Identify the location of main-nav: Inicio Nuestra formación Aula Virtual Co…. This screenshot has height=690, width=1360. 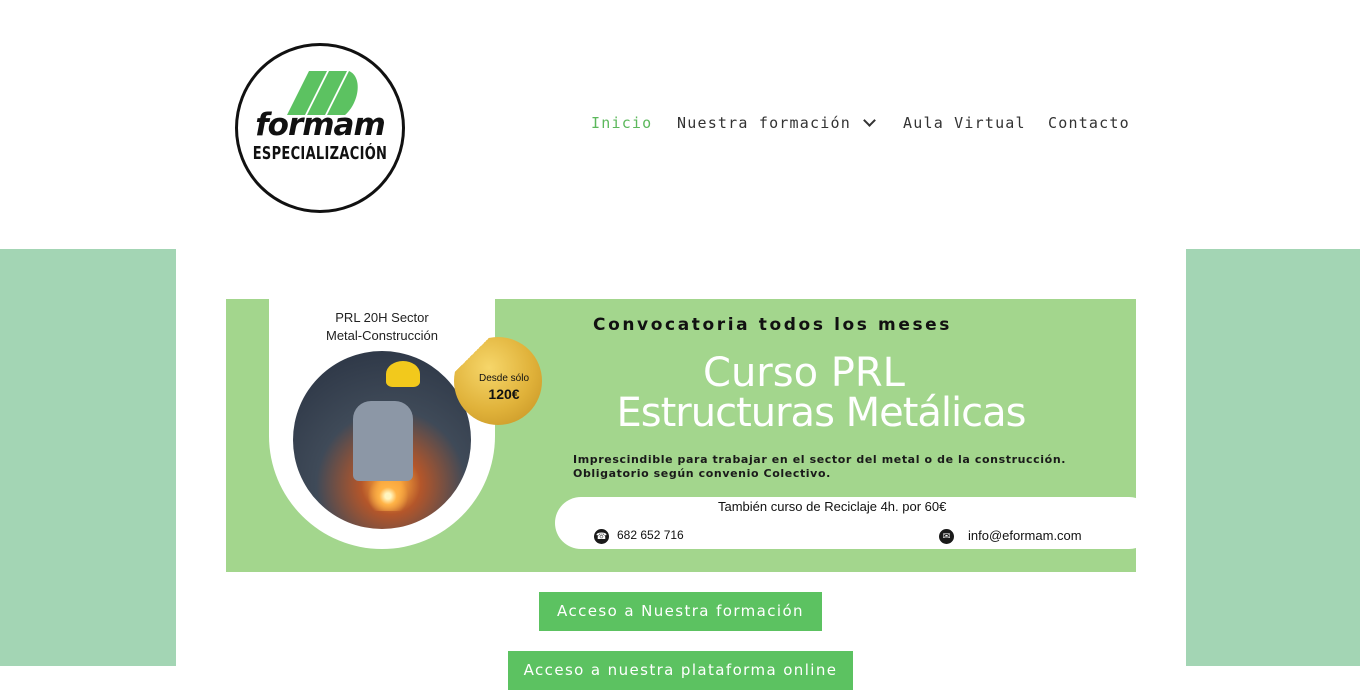
(680, 124).